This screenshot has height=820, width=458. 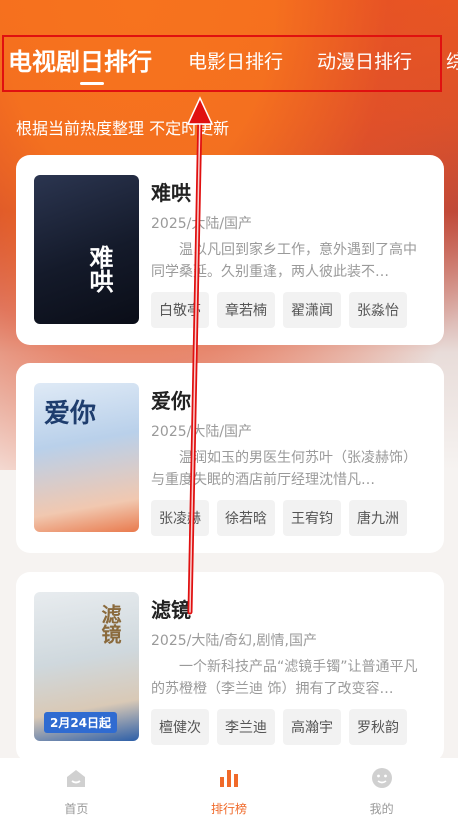 What do you see at coordinates (99, 269) in the screenshot?
I see `poster-title-text: 难哄` at bounding box center [99, 269].